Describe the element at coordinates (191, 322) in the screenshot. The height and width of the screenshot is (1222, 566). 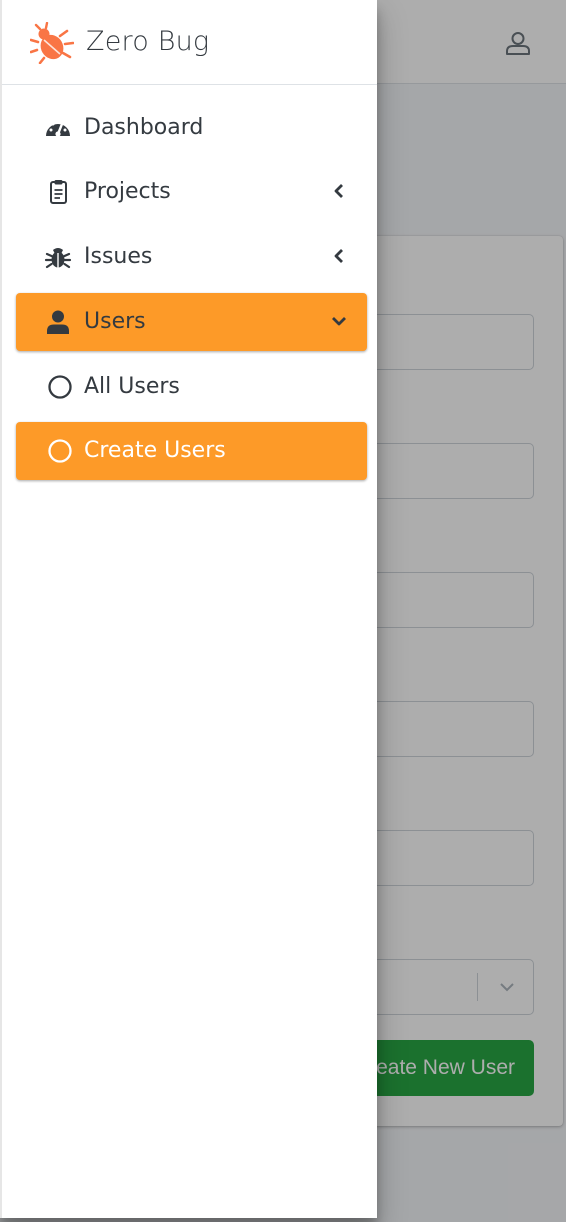
I see `sidebar-item-users: Users` at that location.